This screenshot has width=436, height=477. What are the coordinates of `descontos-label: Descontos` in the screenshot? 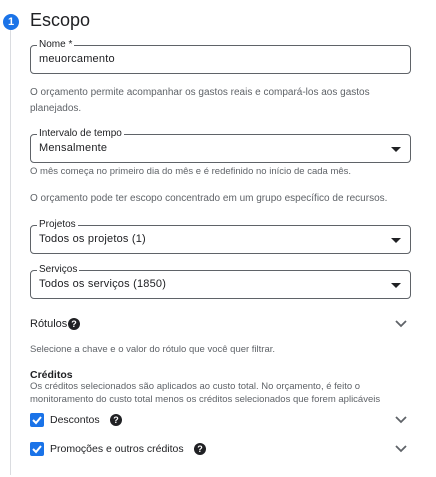 It's located at (75, 420).